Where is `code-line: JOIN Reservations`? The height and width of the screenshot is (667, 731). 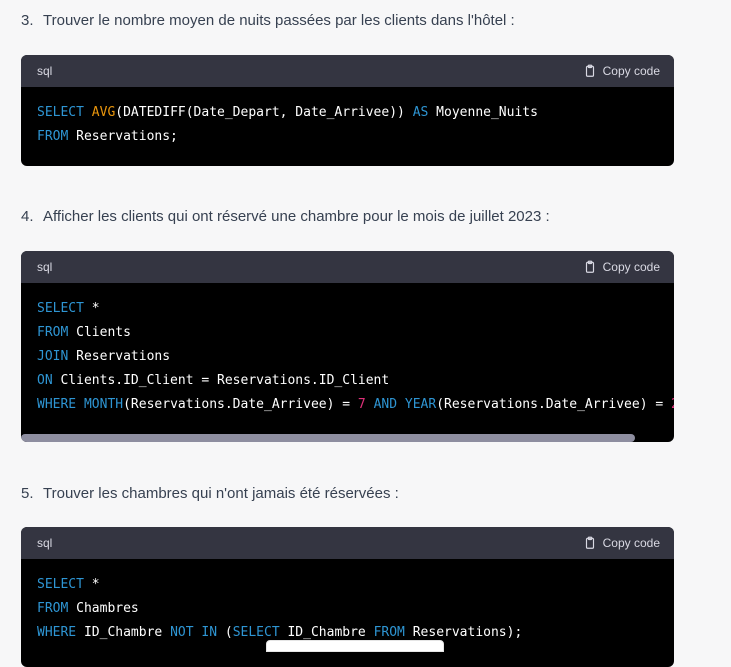
code-line: JOIN Reservations is located at coordinates (347, 357).